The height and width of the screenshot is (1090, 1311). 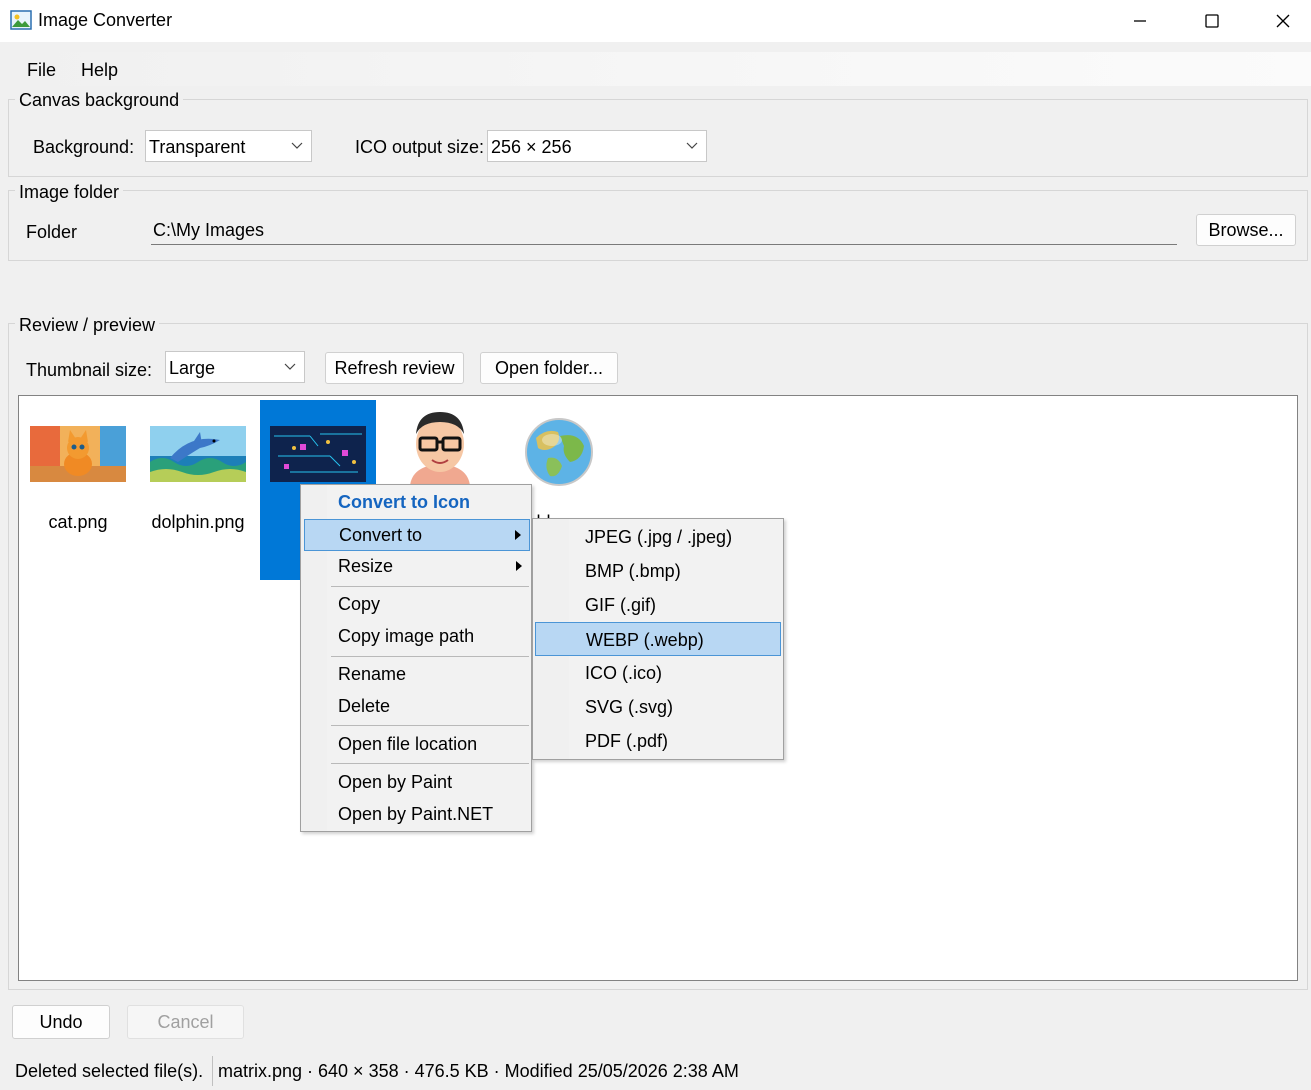 What do you see at coordinates (655, 69) in the screenshot?
I see `menu-bar: File Help` at bounding box center [655, 69].